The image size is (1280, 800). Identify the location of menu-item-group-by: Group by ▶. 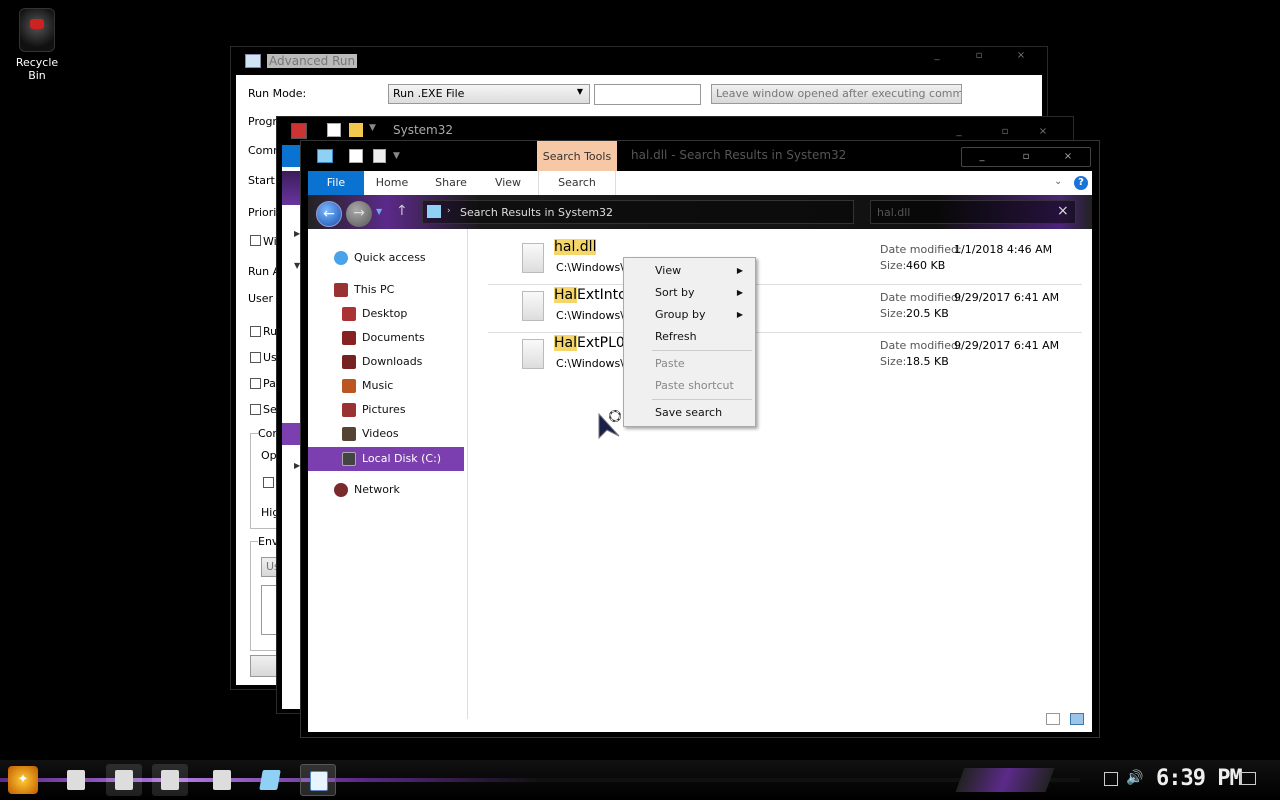
(689, 315).